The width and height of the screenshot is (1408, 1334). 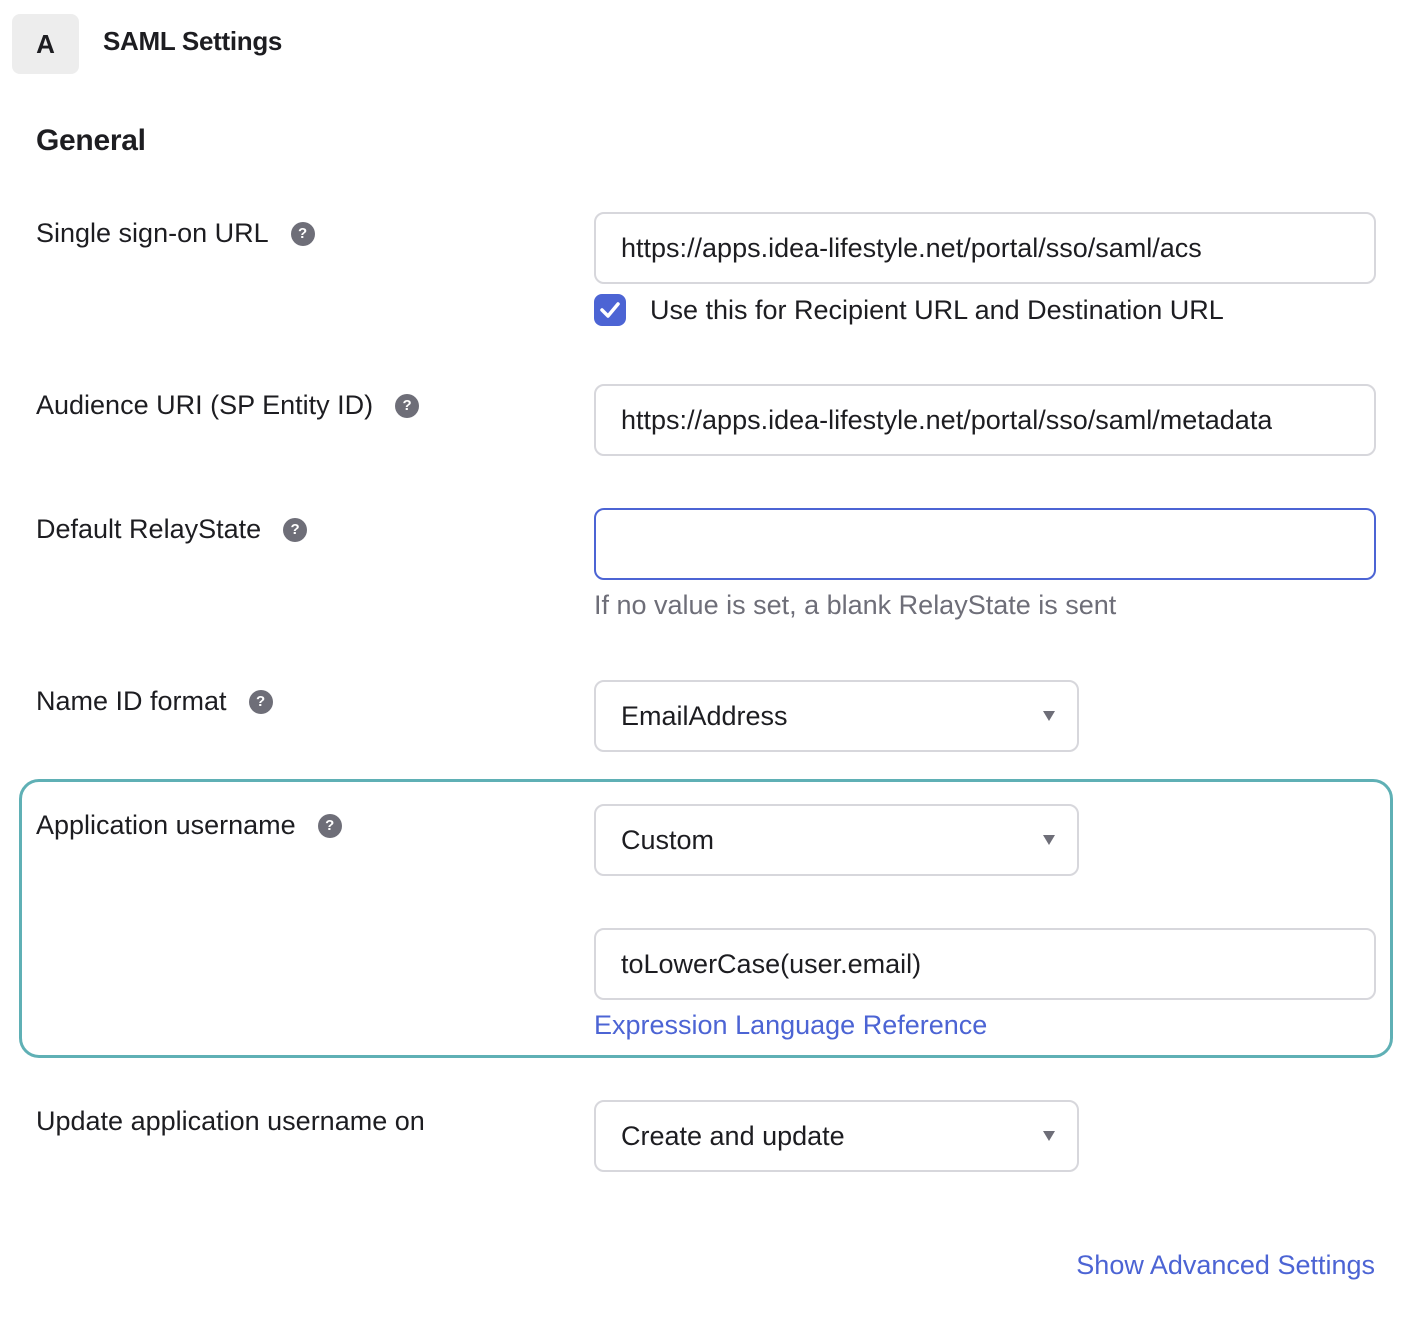 What do you see at coordinates (205, 405) in the screenshot?
I see `audience-uri-label: Audience URI (SP Entity ID)` at bounding box center [205, 405].